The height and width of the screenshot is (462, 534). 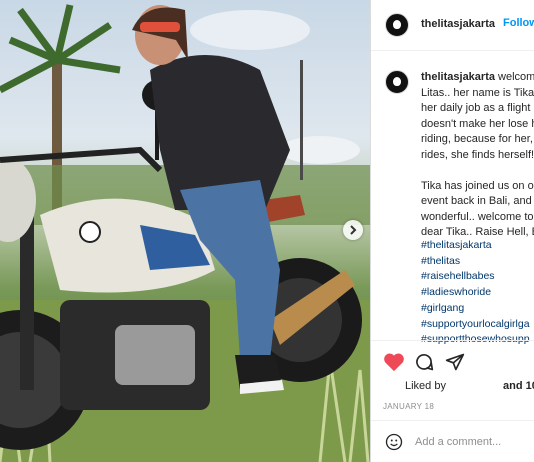 What do you see at coordinates (475, 325) in the screenshot?
I see `hashtag-link: #supportyourlocalgirlga` at bounding box center [475, 325].